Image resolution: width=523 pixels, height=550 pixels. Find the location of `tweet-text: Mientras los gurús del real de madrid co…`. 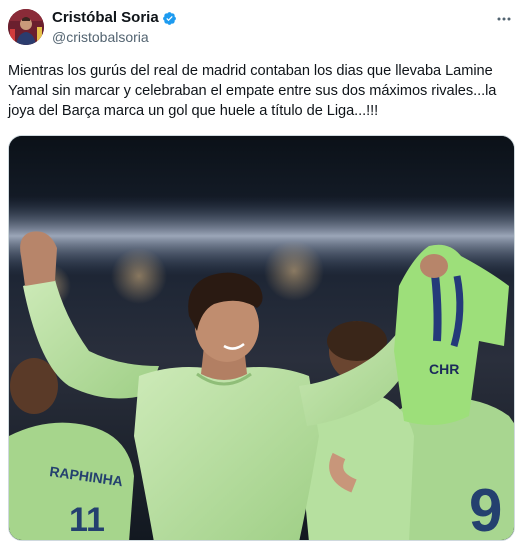

tweet-text: Mientras los gurús del real de madrid co… is located at coordinates (252, 91).